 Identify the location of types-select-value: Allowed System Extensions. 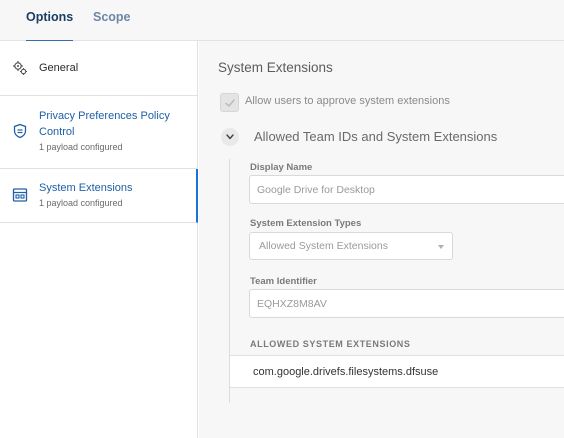
(323, 246).